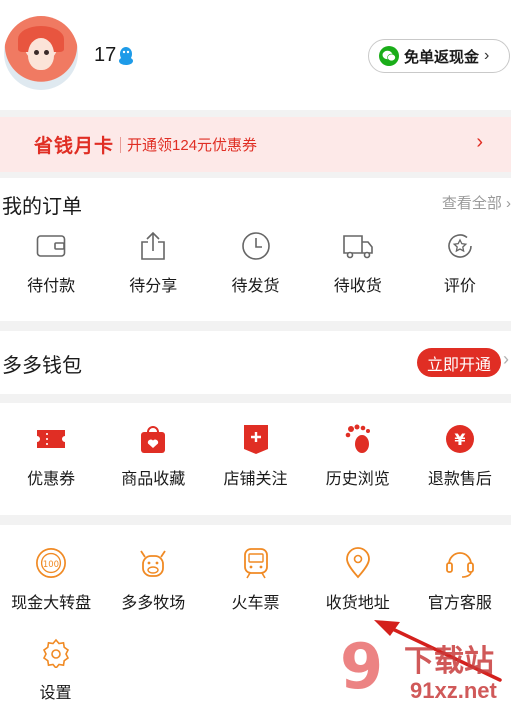 The image size is (511, 717). Describe the element at coordinates (51, 286) in the screenshot. I see `order-label: 待付款` at that location.